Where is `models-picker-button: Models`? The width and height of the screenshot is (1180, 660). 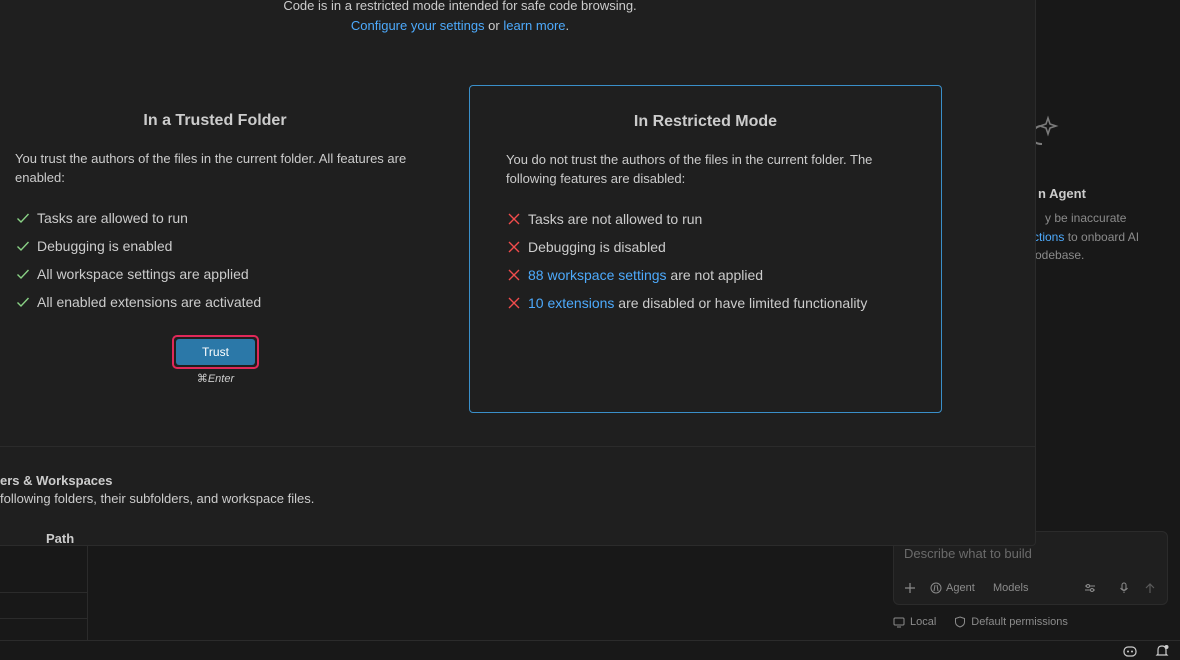 models-picker-button: Models is located at coordinates (1010, 588).